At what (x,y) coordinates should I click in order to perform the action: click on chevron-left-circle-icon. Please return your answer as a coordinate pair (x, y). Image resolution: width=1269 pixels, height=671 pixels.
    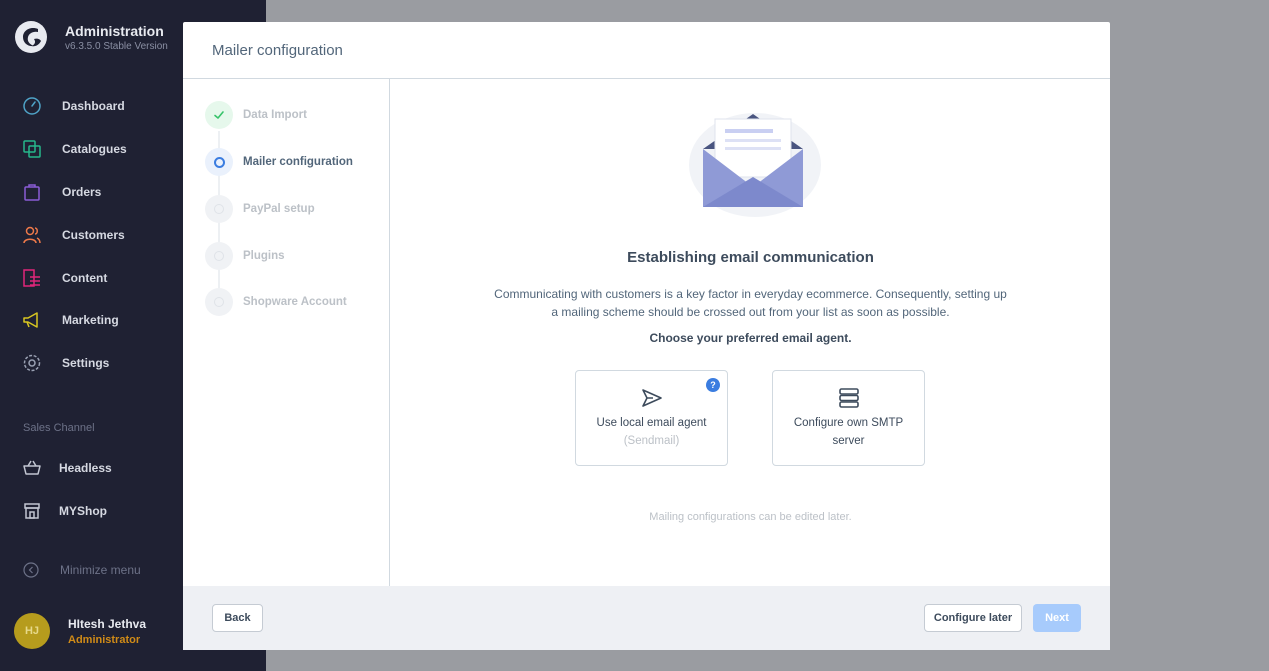
    Looking at the image, I should click on (31, 570).